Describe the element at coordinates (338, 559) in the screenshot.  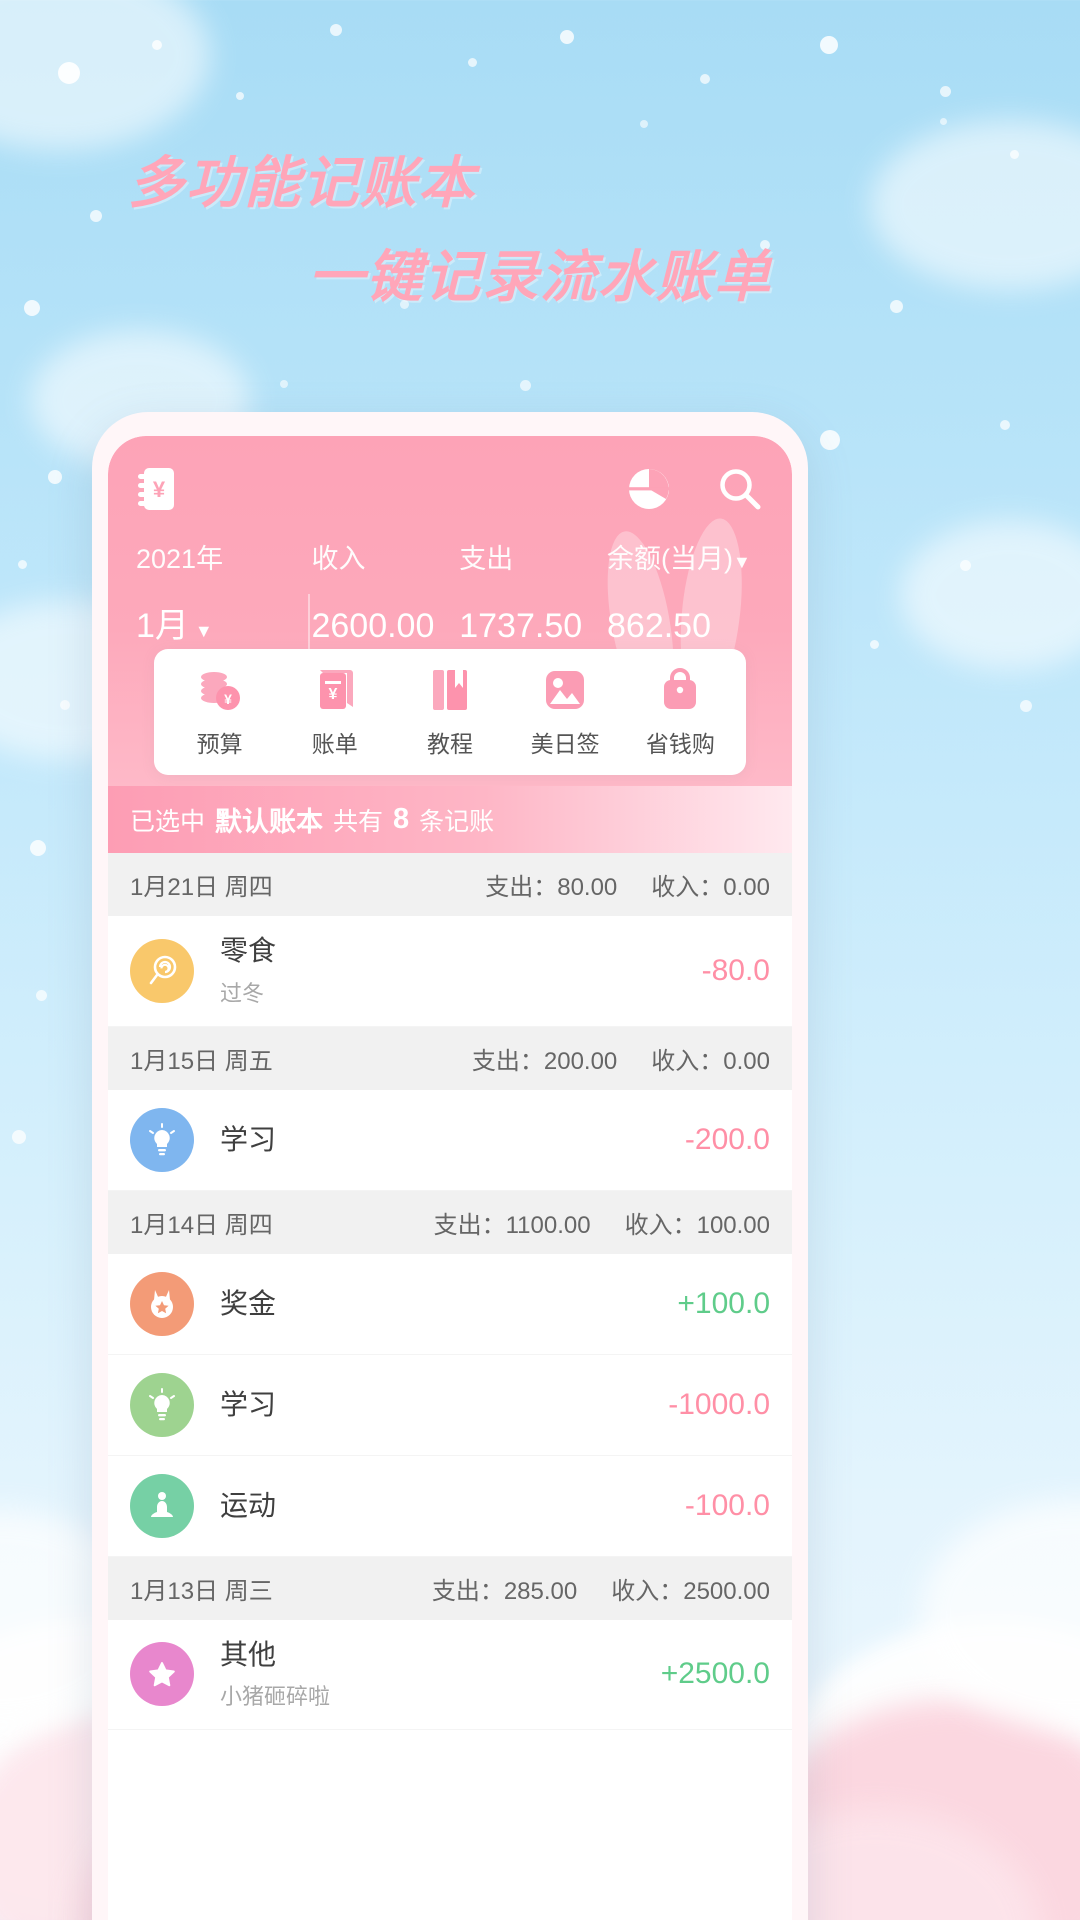
I see `income-label: 收入` at that location.